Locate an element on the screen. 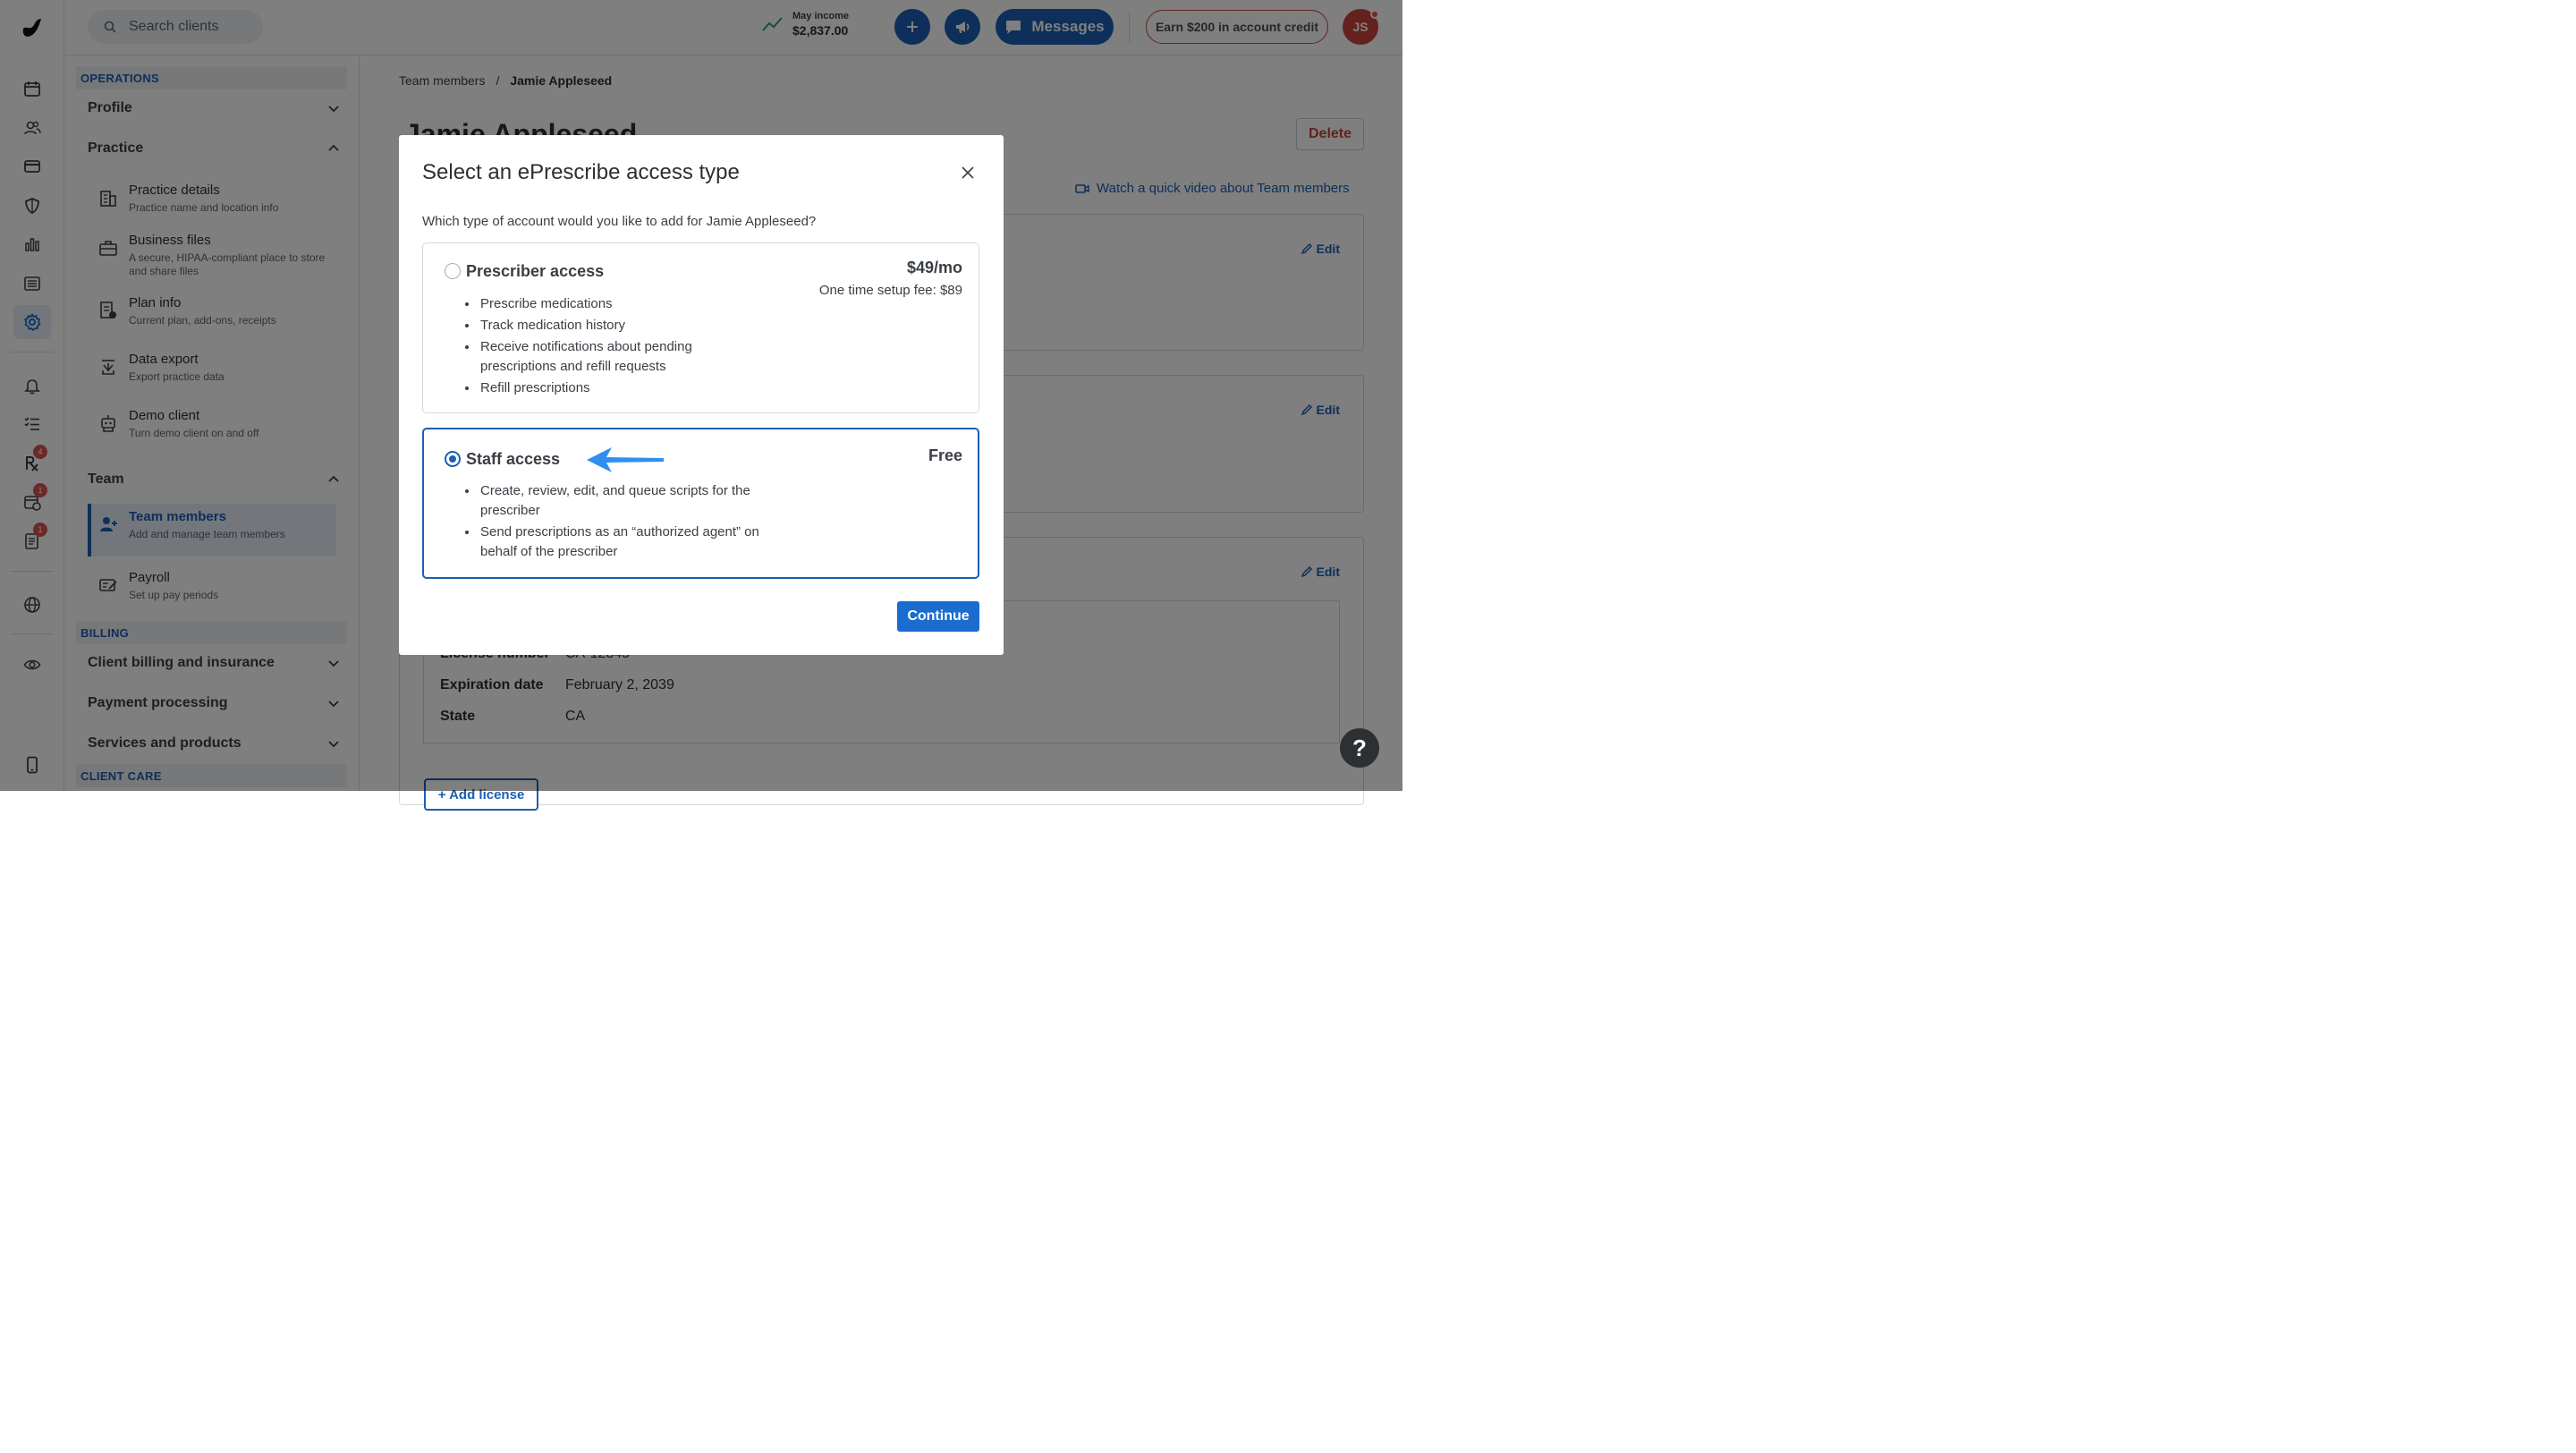  feature-item: Track medication history is located at coordinates (606, 326).